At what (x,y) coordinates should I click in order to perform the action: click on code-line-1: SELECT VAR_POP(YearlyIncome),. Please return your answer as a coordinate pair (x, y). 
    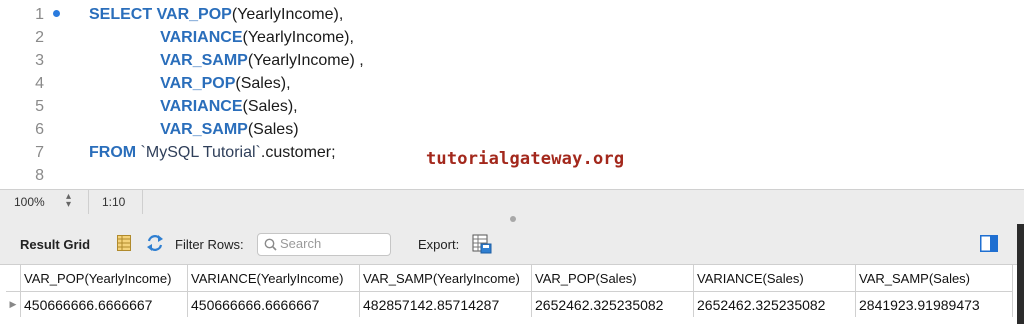
    Looking at the image, I should click on (216, 15).